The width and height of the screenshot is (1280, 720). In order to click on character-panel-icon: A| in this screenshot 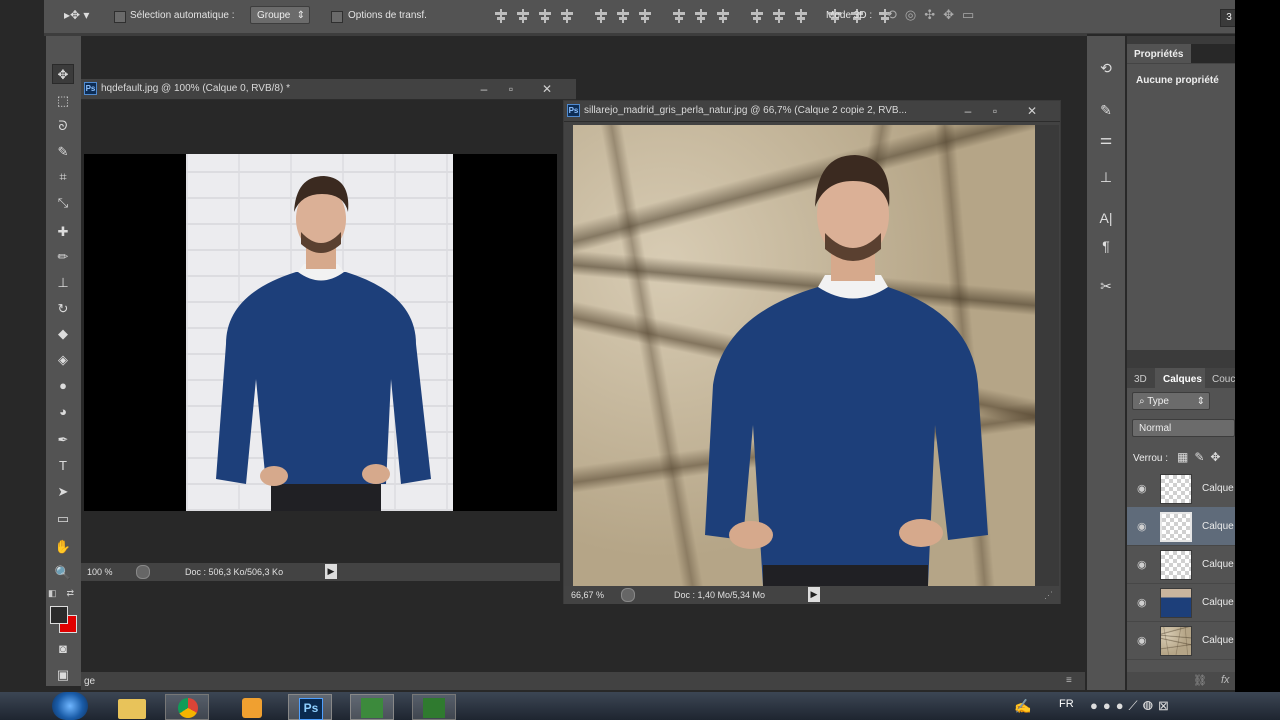, I will do `click(1106, 218)`.